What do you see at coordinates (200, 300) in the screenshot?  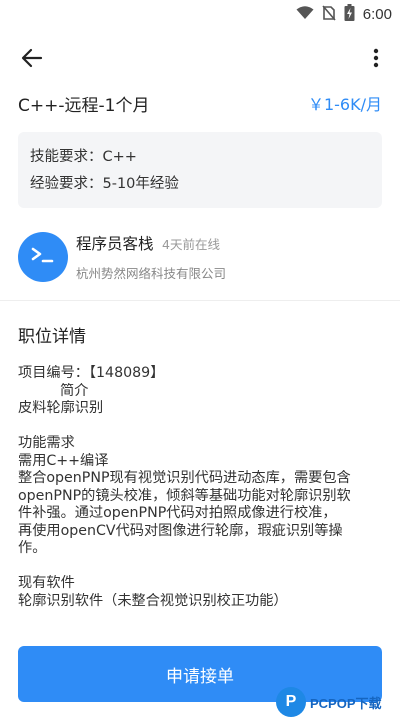 I see `divider` at bounding box center [200, 300].